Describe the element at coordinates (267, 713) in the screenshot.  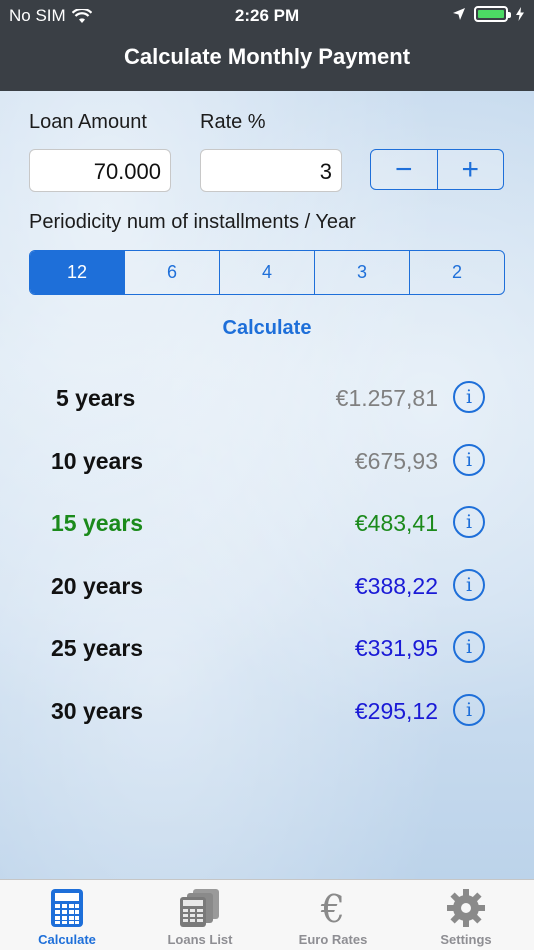
I see `result-row-30-years: 30 years €295,12 i` at that location.